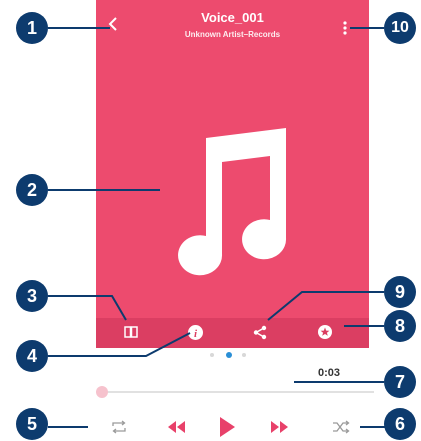 Image resolution: width=421 pixels, height=441 pixels. Describe the element at coordinates (400, 292) in the screenshot. I see `callout-9: 9` at that location.